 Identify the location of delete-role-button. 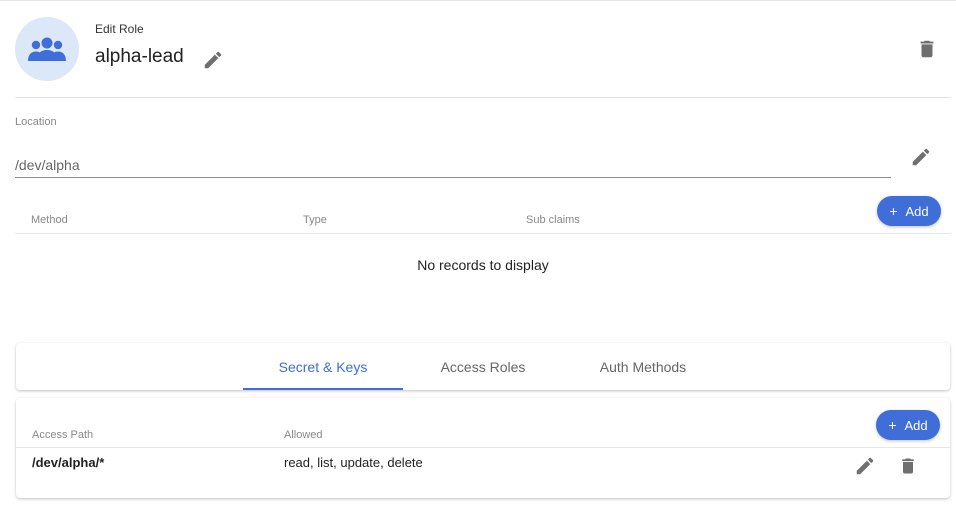
(927, 49).